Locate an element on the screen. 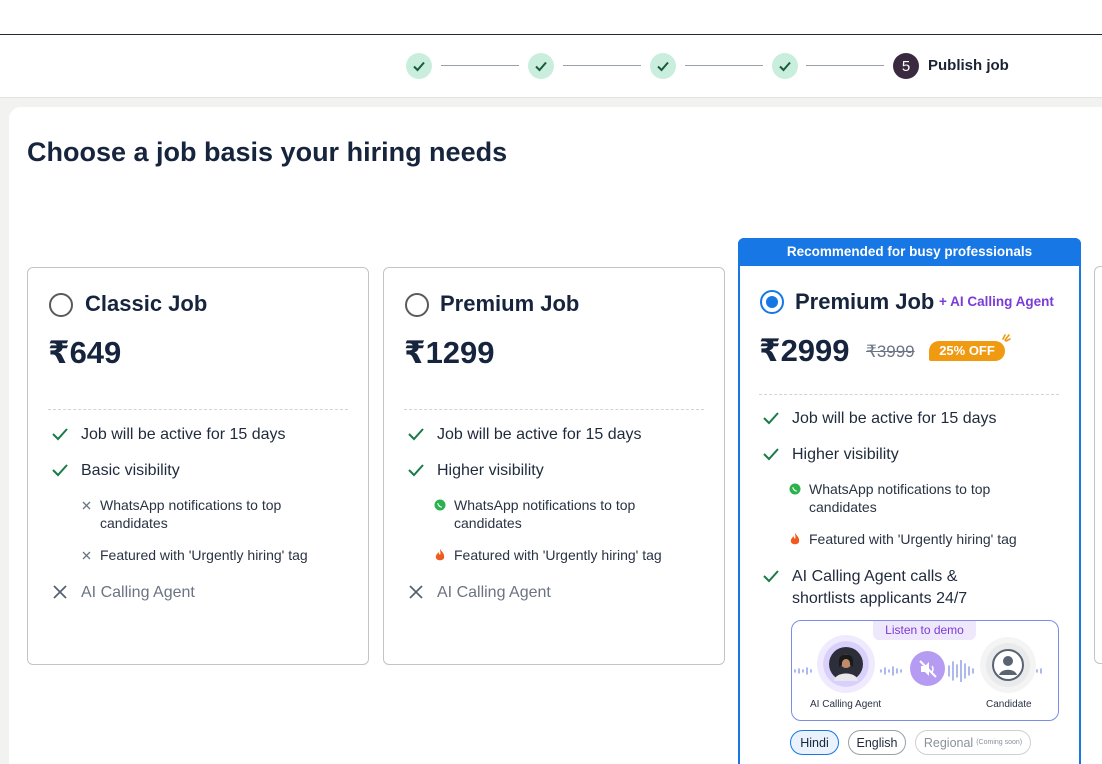  plan-radio-premium is located at coordinates (417, 305).